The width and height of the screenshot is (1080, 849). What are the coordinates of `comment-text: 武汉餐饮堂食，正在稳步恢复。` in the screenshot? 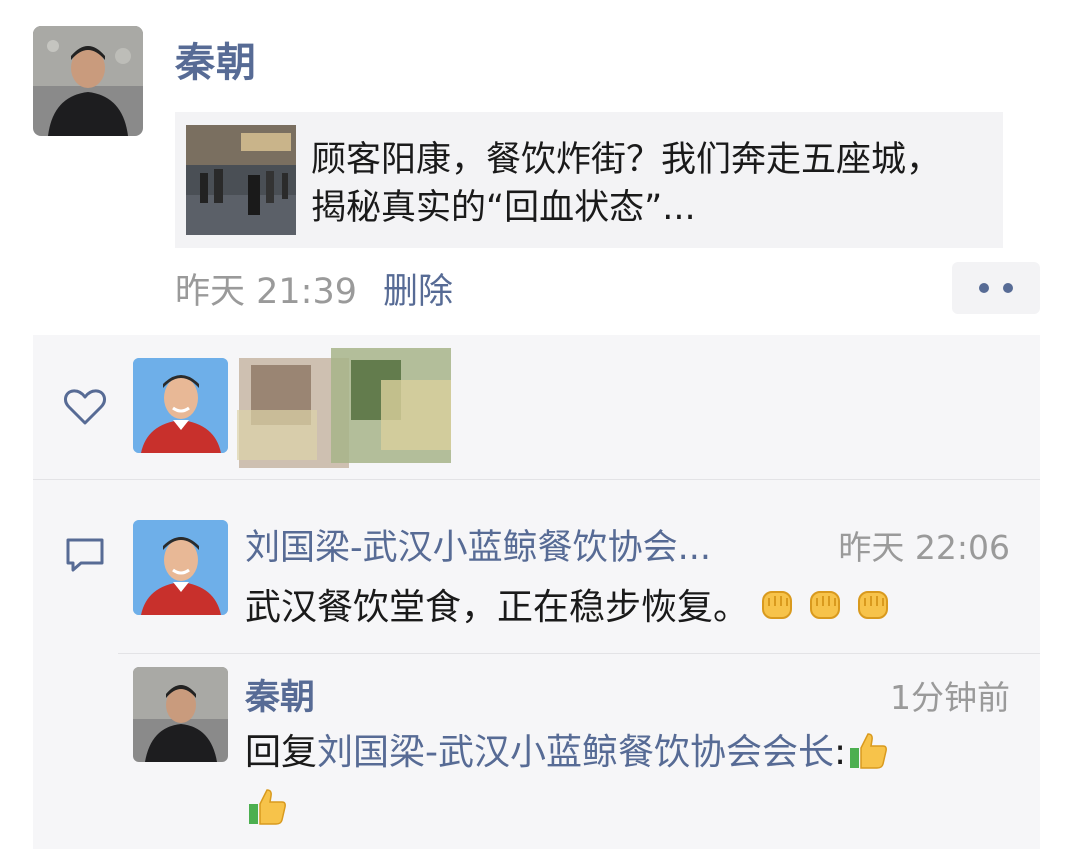 It's located at (569, 604).